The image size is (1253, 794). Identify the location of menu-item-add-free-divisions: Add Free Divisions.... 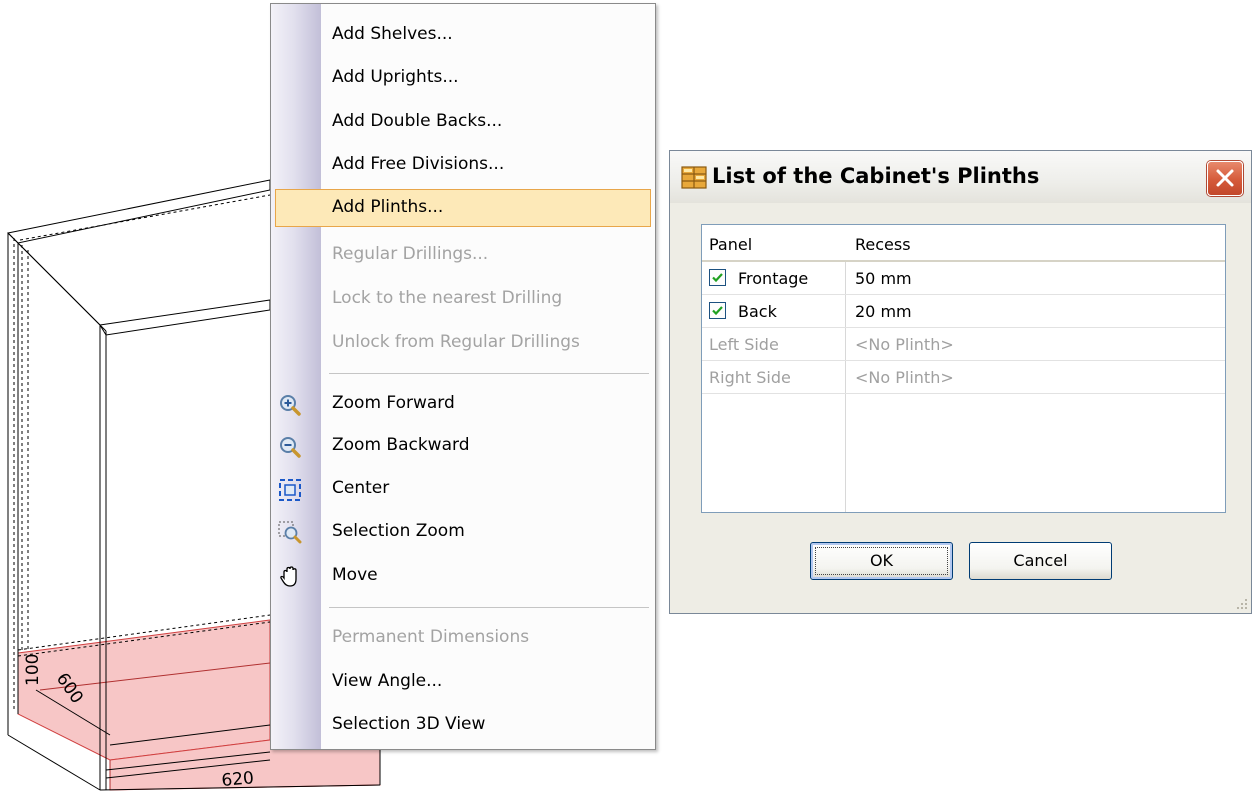
(463, 165).